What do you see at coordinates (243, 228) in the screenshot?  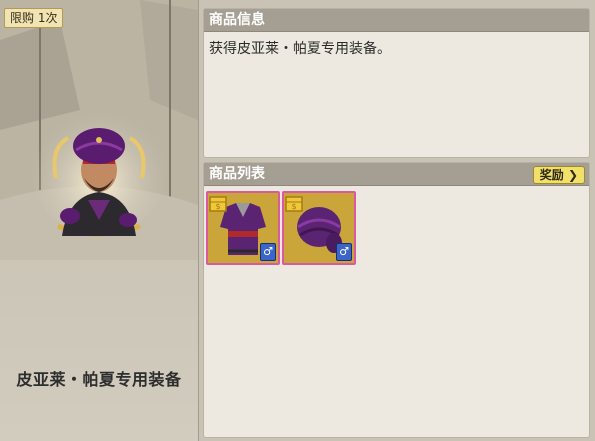 I see `item-slot-robe: $ ♂` at bounding box center [243, 228].